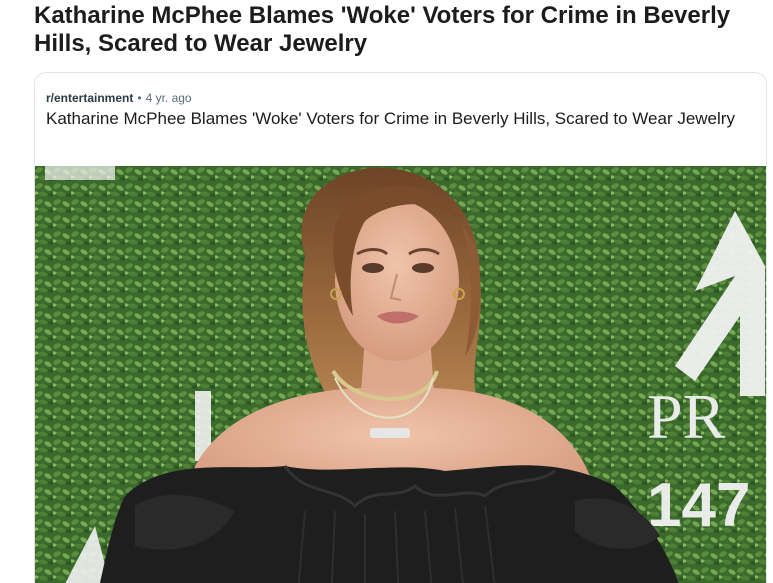 This screenshot has height=583, width=773. Describe the element at coordinates (686, 416) in the screenshot. I see `backdrop-text-1: PR` at that location.